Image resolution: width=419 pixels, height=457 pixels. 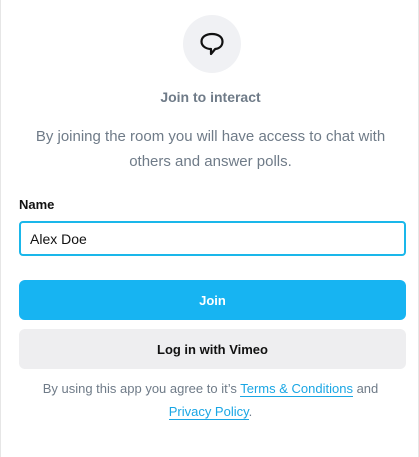 I want to click on terms-prefix: By using this app you agree to it’s, so click(x=141, y=388).